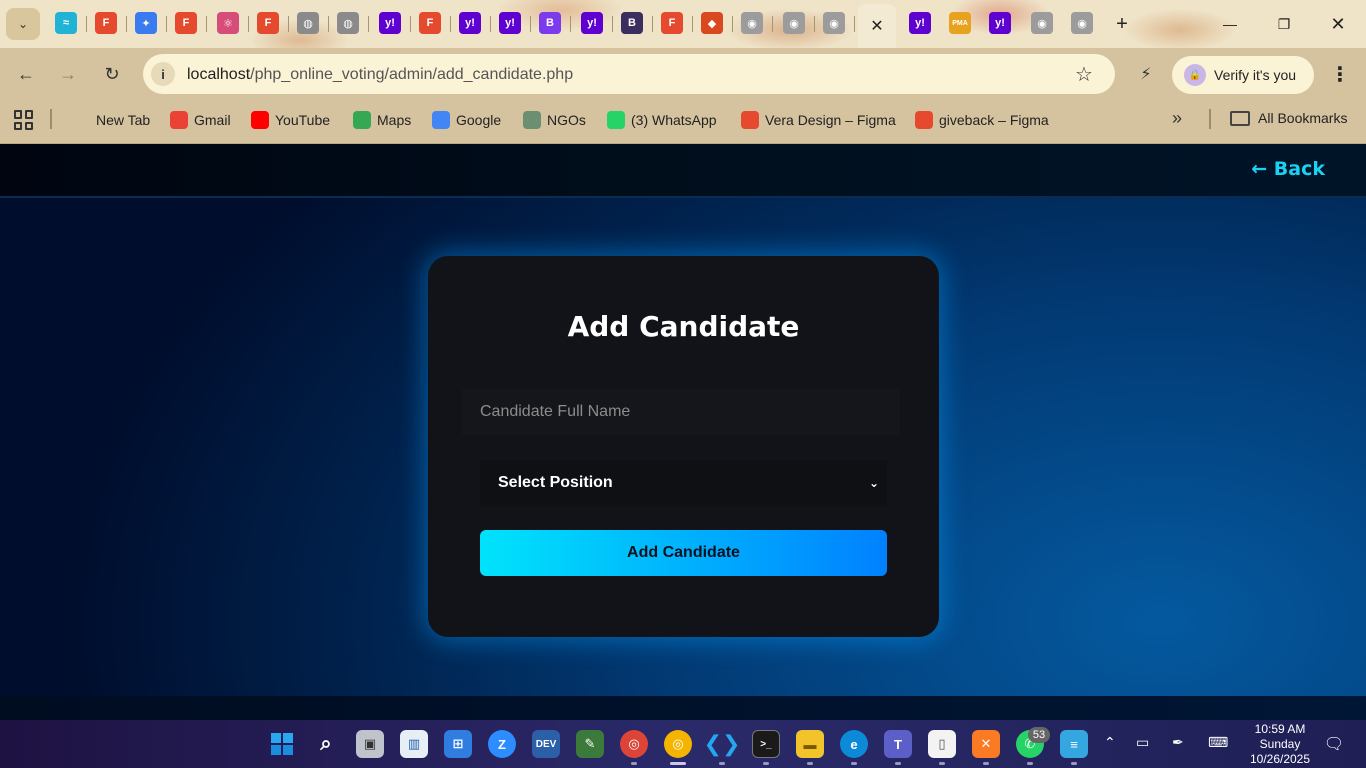  What do you see at coordinates (1284, 24) in the screenshot?
I see `restore-button: ❐` at bounding box center [1284, 24].